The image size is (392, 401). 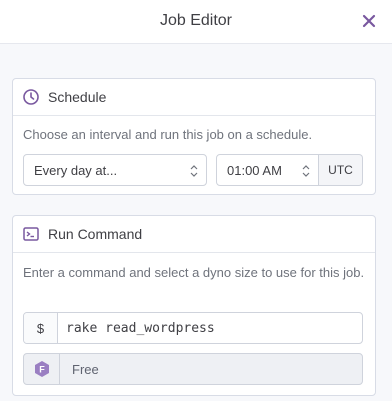 What do you see at coordinates (210, 328) in the screenshot?
I see `command-input: rake read_wordpress` at bounding box center [210, 328].